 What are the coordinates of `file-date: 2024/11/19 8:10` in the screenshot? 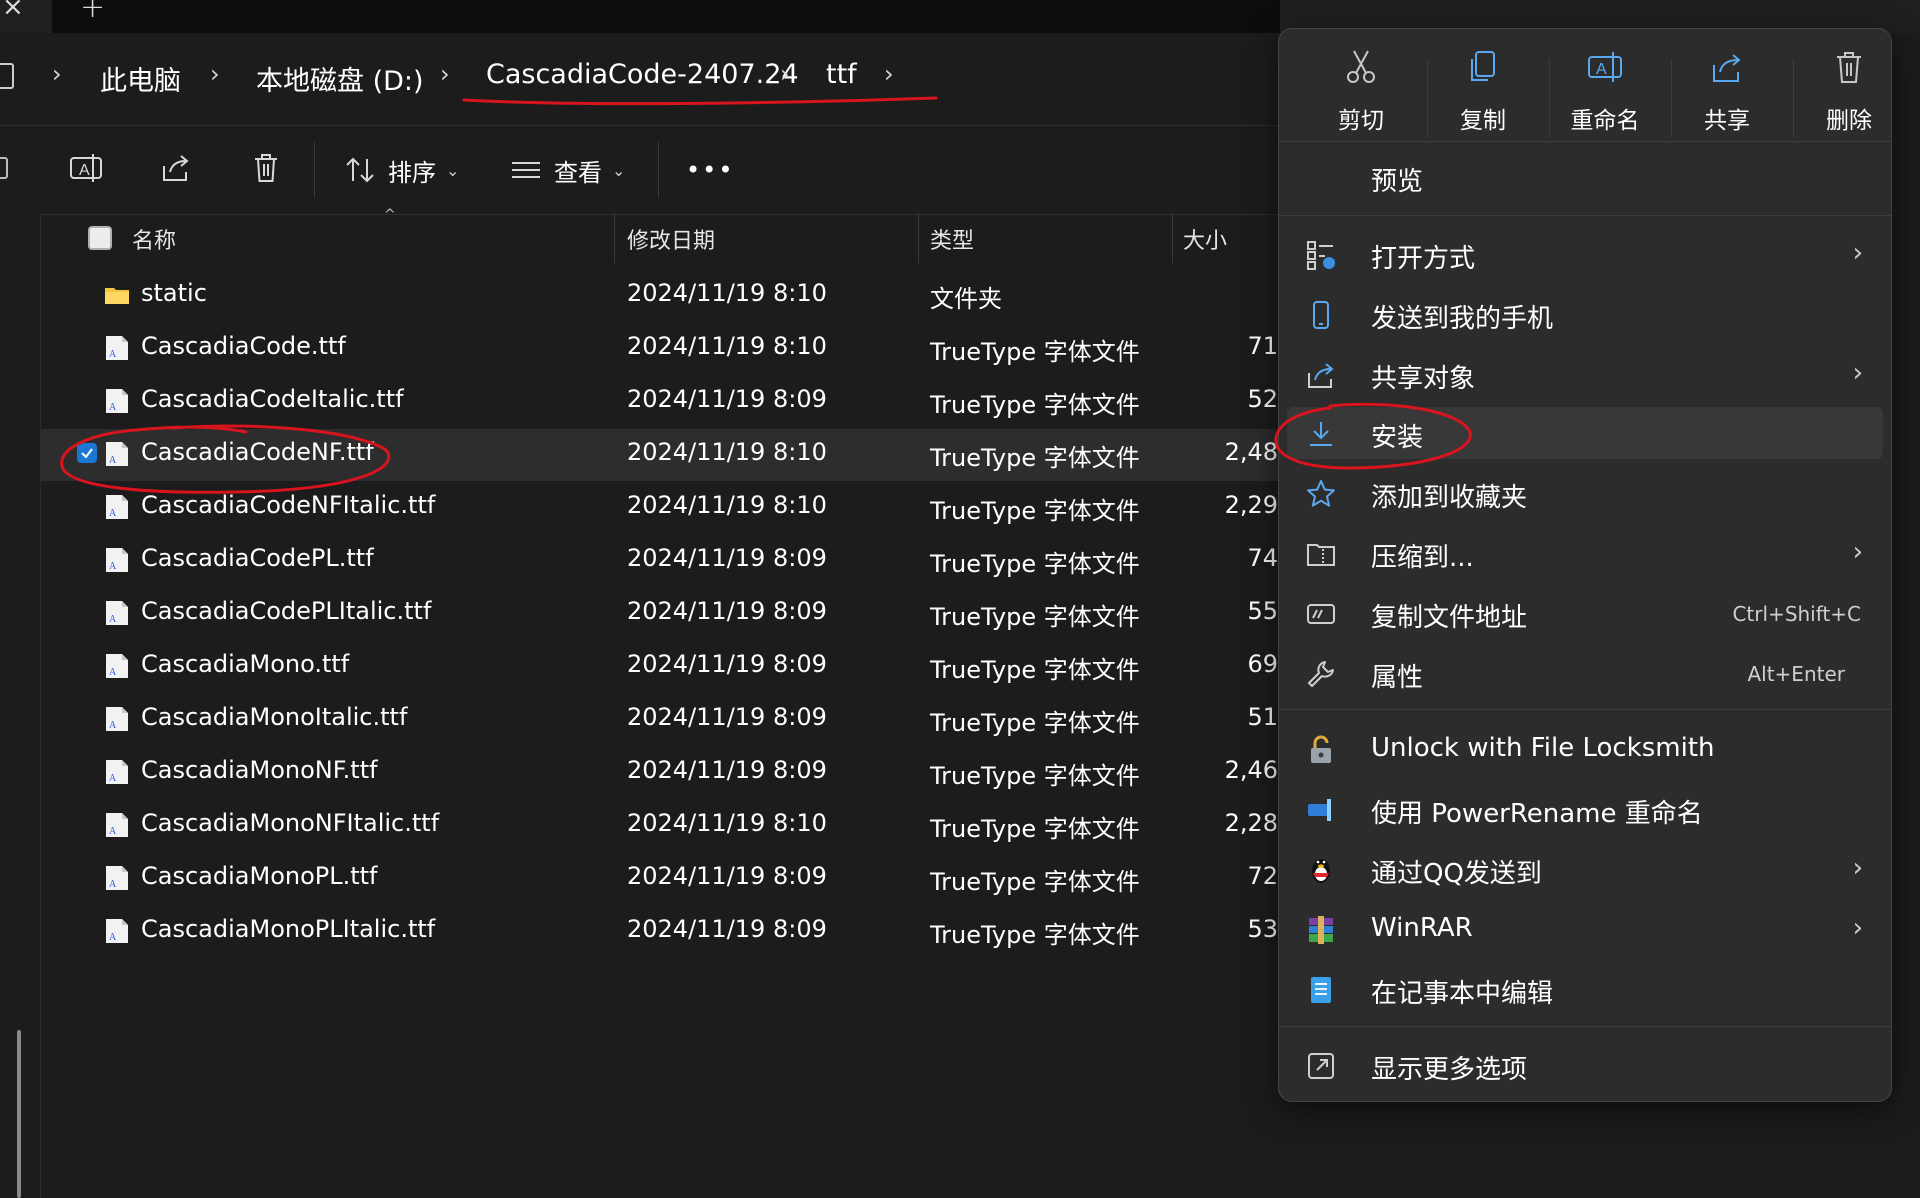 It's located at (727, 293).